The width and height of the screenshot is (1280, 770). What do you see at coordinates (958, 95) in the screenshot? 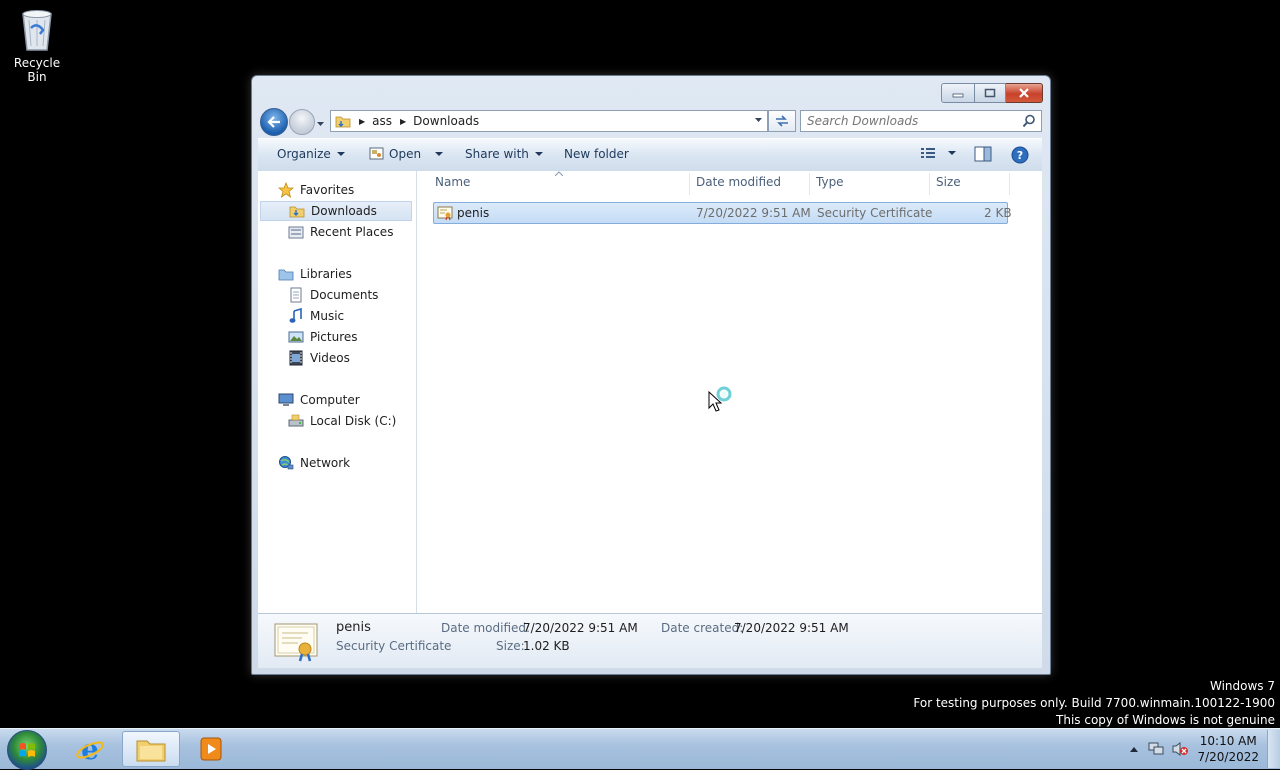
I see `minimize-icon` at bounding box center [958, 95].